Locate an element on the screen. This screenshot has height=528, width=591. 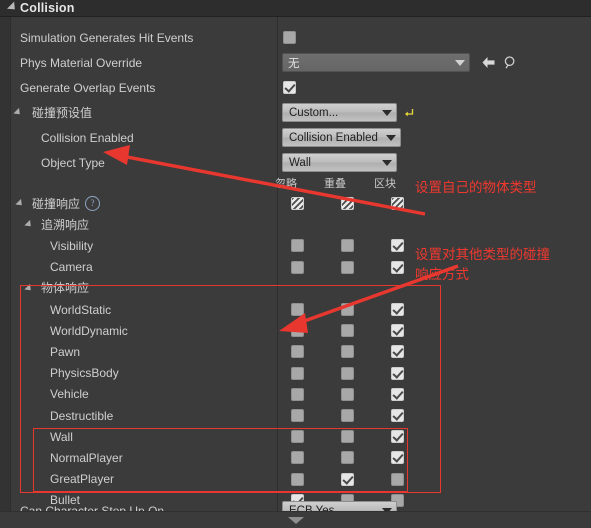
response-row-label: NormalPlayer is located at coordinates (86, 457).